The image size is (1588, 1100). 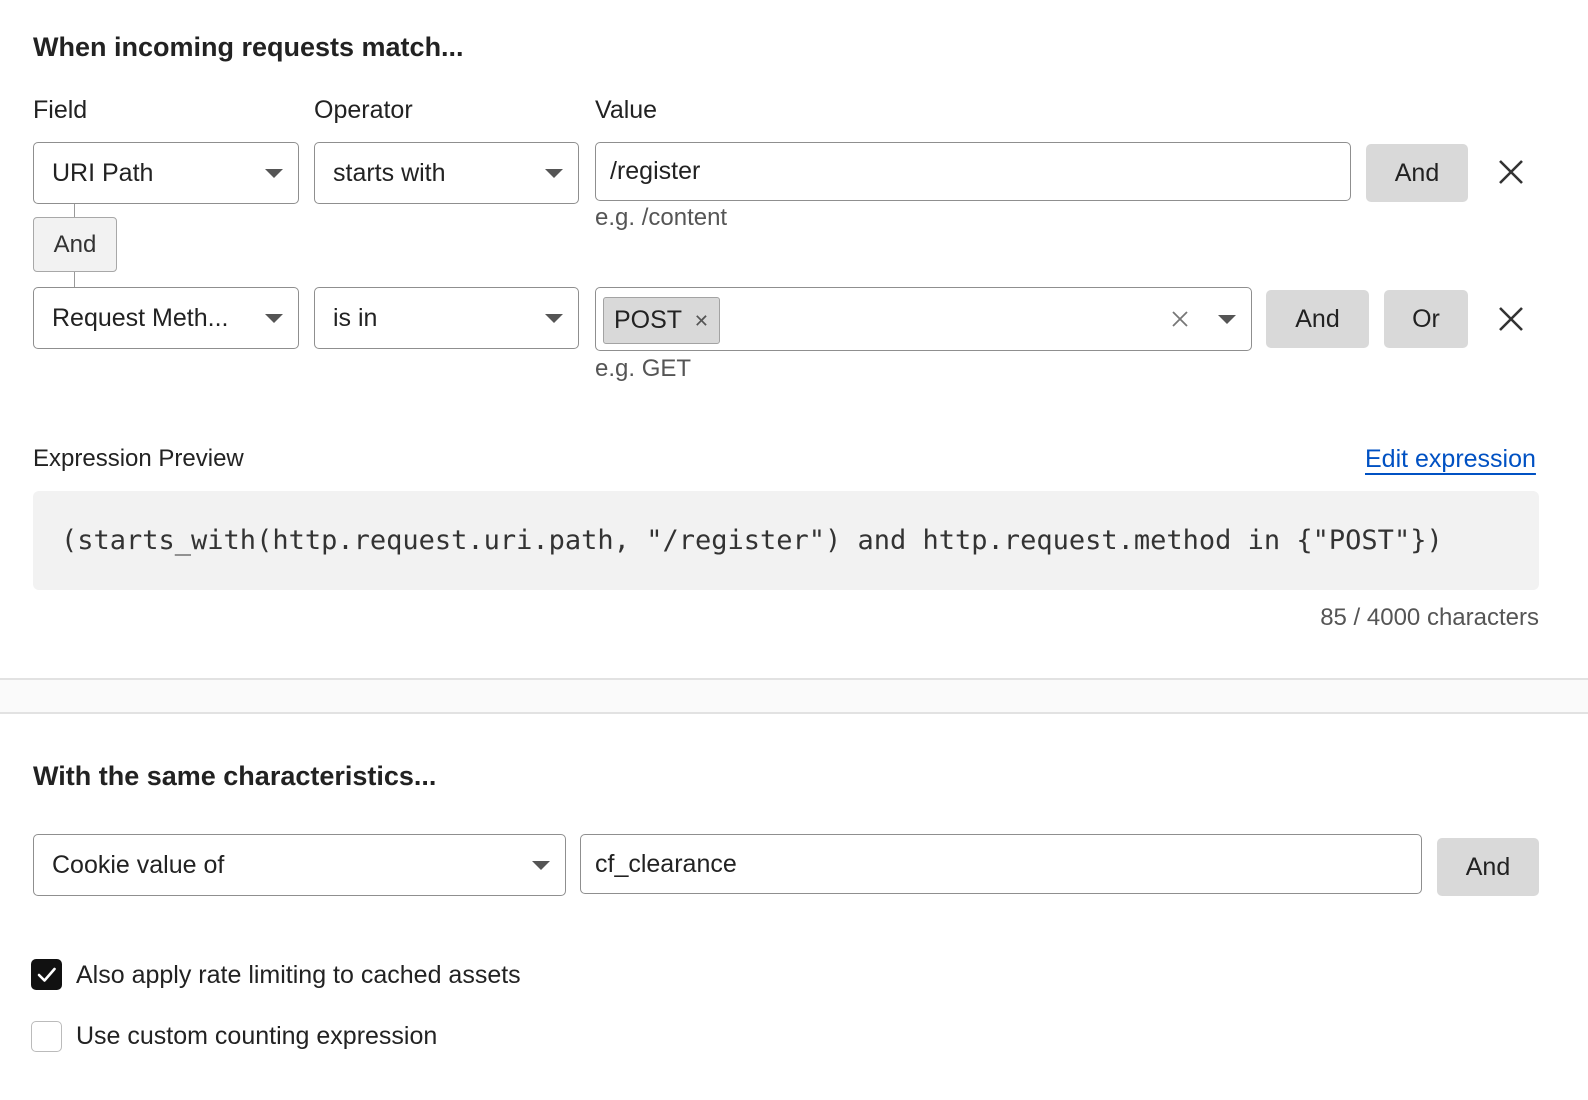 What do you see at coordinates (138, 458) in the screenshot?
I see `expression-preview-label: Expression Preview` at bounding box center [138, 458].